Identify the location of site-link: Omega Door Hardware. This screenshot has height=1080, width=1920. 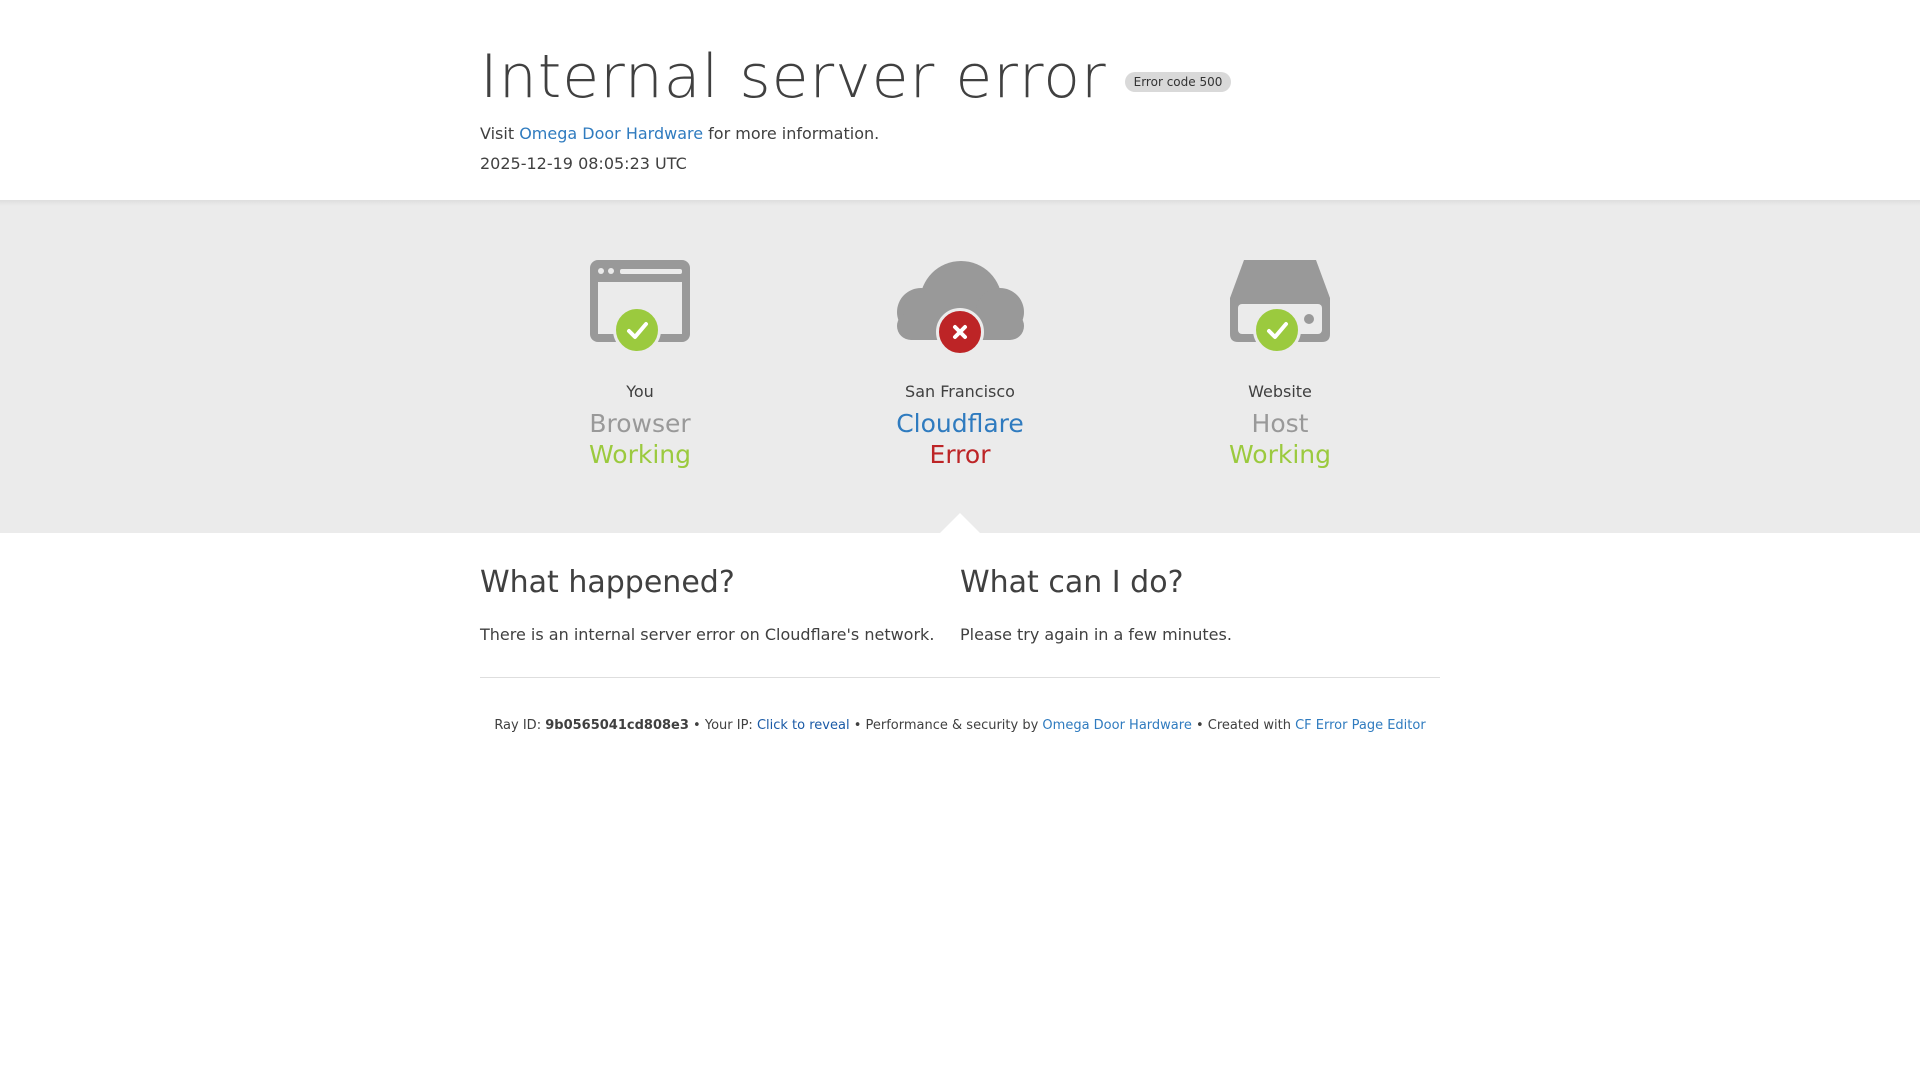
(611, 133).